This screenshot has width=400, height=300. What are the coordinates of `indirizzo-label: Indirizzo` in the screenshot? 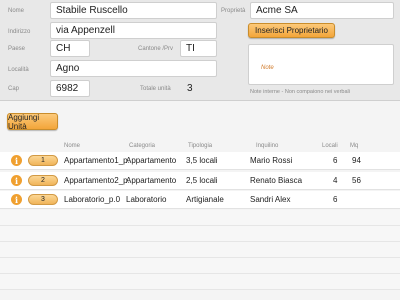 It's located at (19, 32).